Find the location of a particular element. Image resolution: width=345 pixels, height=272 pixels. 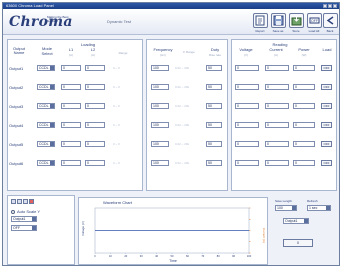

col-loading: Loading is located at coordinates (88, 44).